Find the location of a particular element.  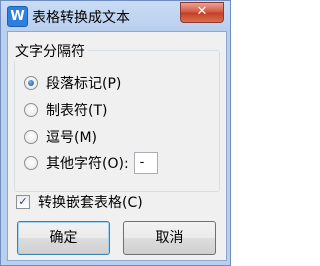

dialog-title: 表格转换成文本 is located at coordinates (81, 18).